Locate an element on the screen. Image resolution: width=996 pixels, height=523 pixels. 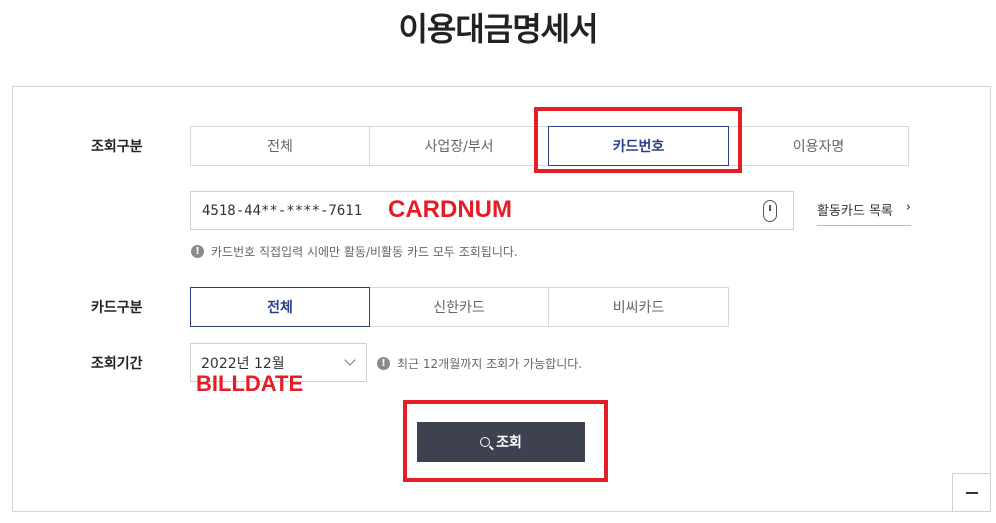
card-type-shinhan-tab: 신한카드 is located at coordinates (459, 307).